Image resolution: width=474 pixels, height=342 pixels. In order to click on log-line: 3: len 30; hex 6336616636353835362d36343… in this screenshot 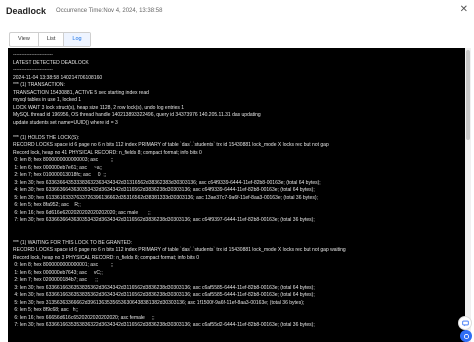, I will do `click(164, 287)`.